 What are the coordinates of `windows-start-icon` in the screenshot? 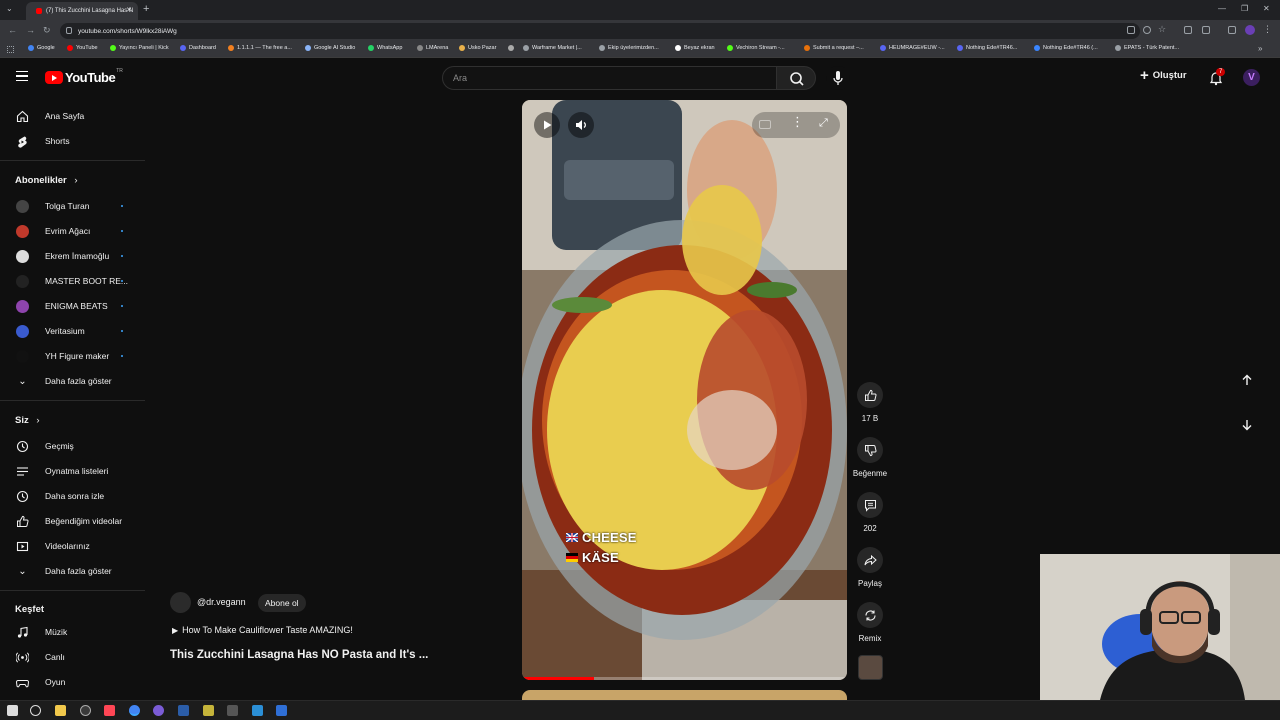 It's located at (12, 710).